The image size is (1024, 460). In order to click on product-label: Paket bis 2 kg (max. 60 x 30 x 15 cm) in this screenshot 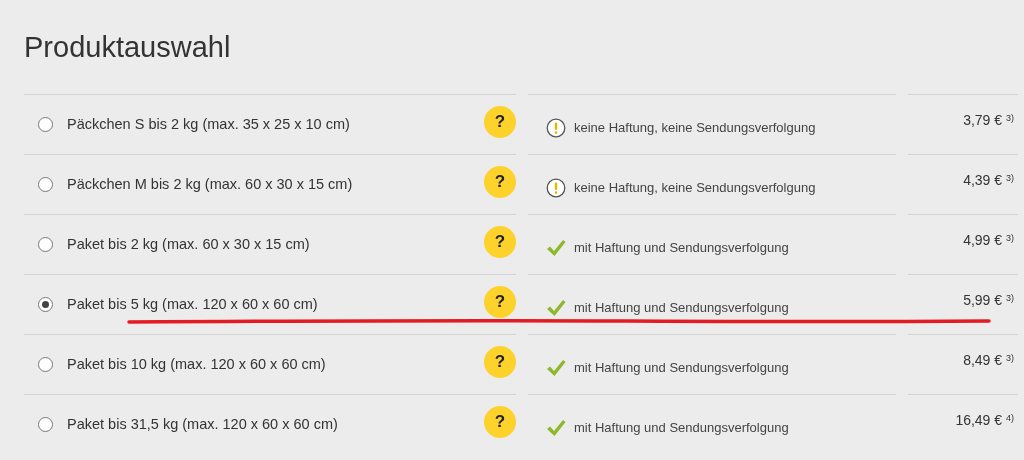, I will do `click(188, 244)`.